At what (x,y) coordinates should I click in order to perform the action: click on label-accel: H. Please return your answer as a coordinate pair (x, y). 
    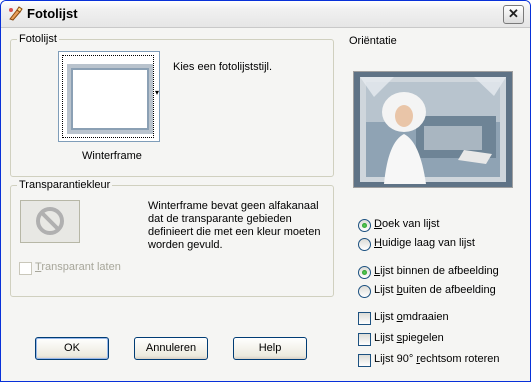
    Looking at the image, I should click on (378, 243).